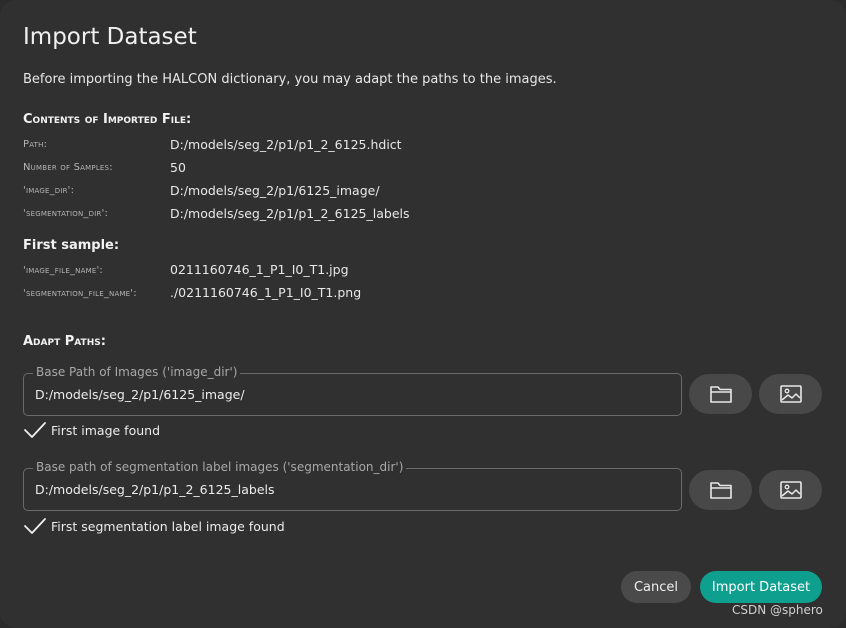 The image size is (846, 628). What do you see at coordinates (110, 37) in the screenshot?
I see `dialog-title: Import Dataset` at bounding box center [110, 37].